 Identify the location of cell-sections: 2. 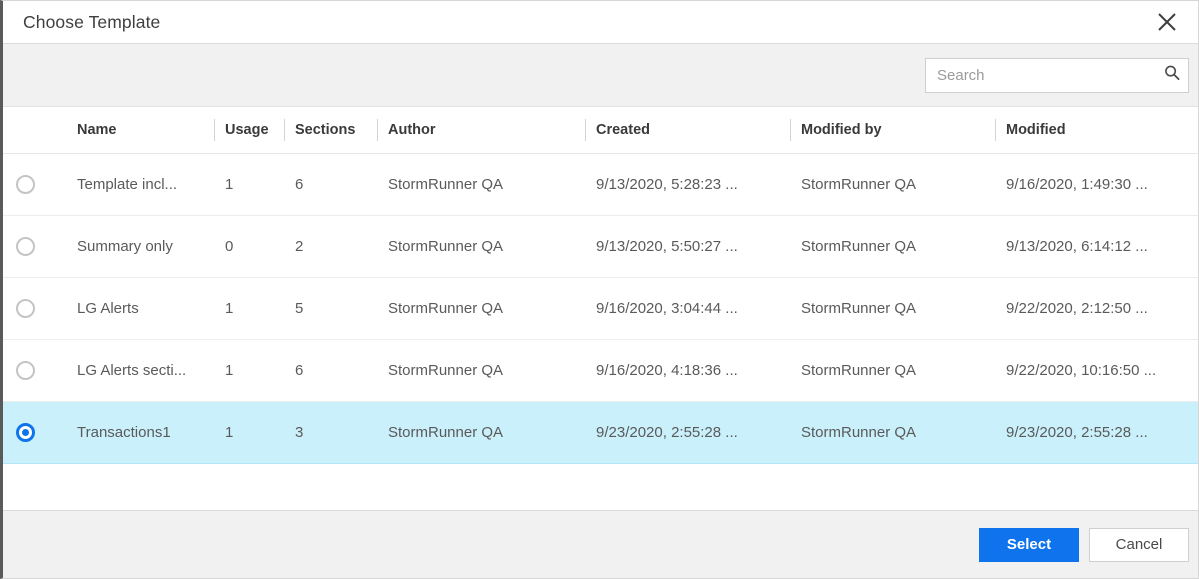
(330, 246).